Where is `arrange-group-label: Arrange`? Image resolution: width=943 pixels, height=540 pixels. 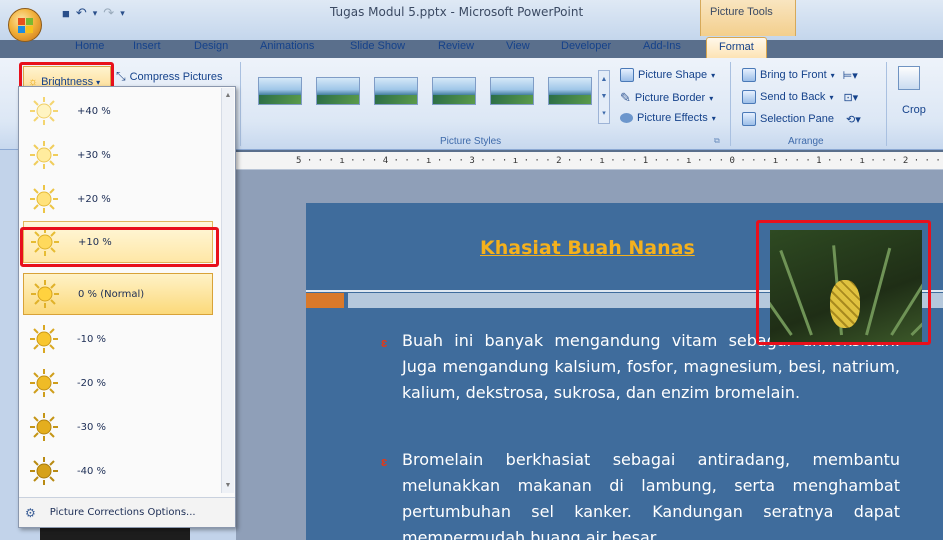 arrange-group-label: Arrange is located at coordinates (806, 141).